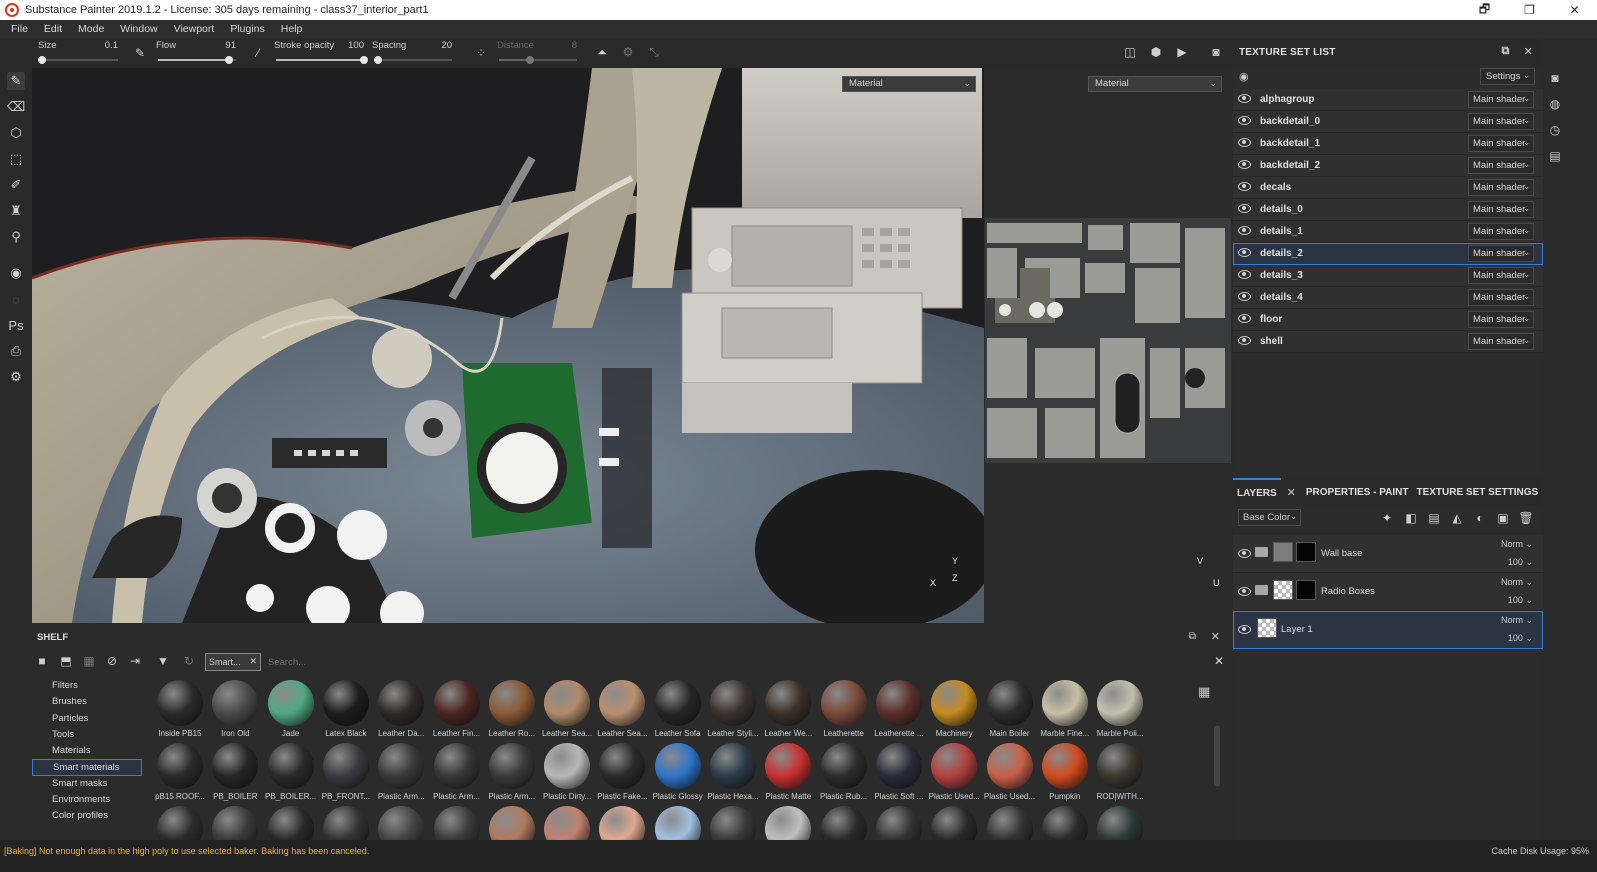 The height and width of the screenshot is (872, 1597). I want to click on texture-set-row: details_3 Main shader ⌄, so click(1388, 276).